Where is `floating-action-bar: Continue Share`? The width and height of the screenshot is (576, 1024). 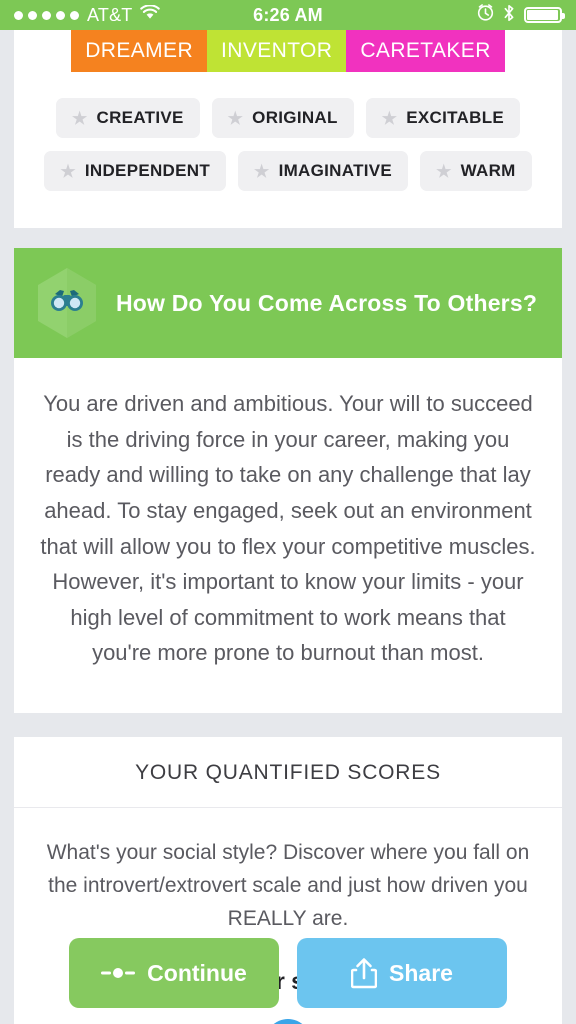 floating-action-bar: Continue Share is located at coordinates (288, 973).